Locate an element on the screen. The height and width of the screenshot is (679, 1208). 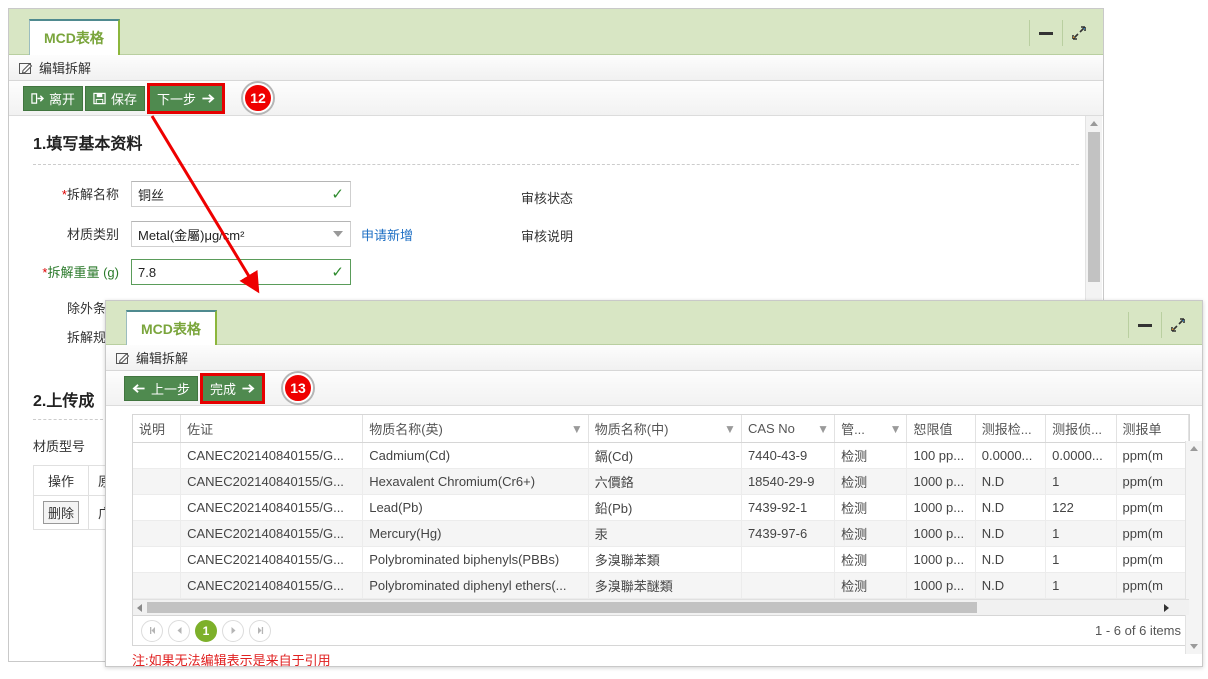
maximize-button-win2 is located at coordinates (1178, 325).